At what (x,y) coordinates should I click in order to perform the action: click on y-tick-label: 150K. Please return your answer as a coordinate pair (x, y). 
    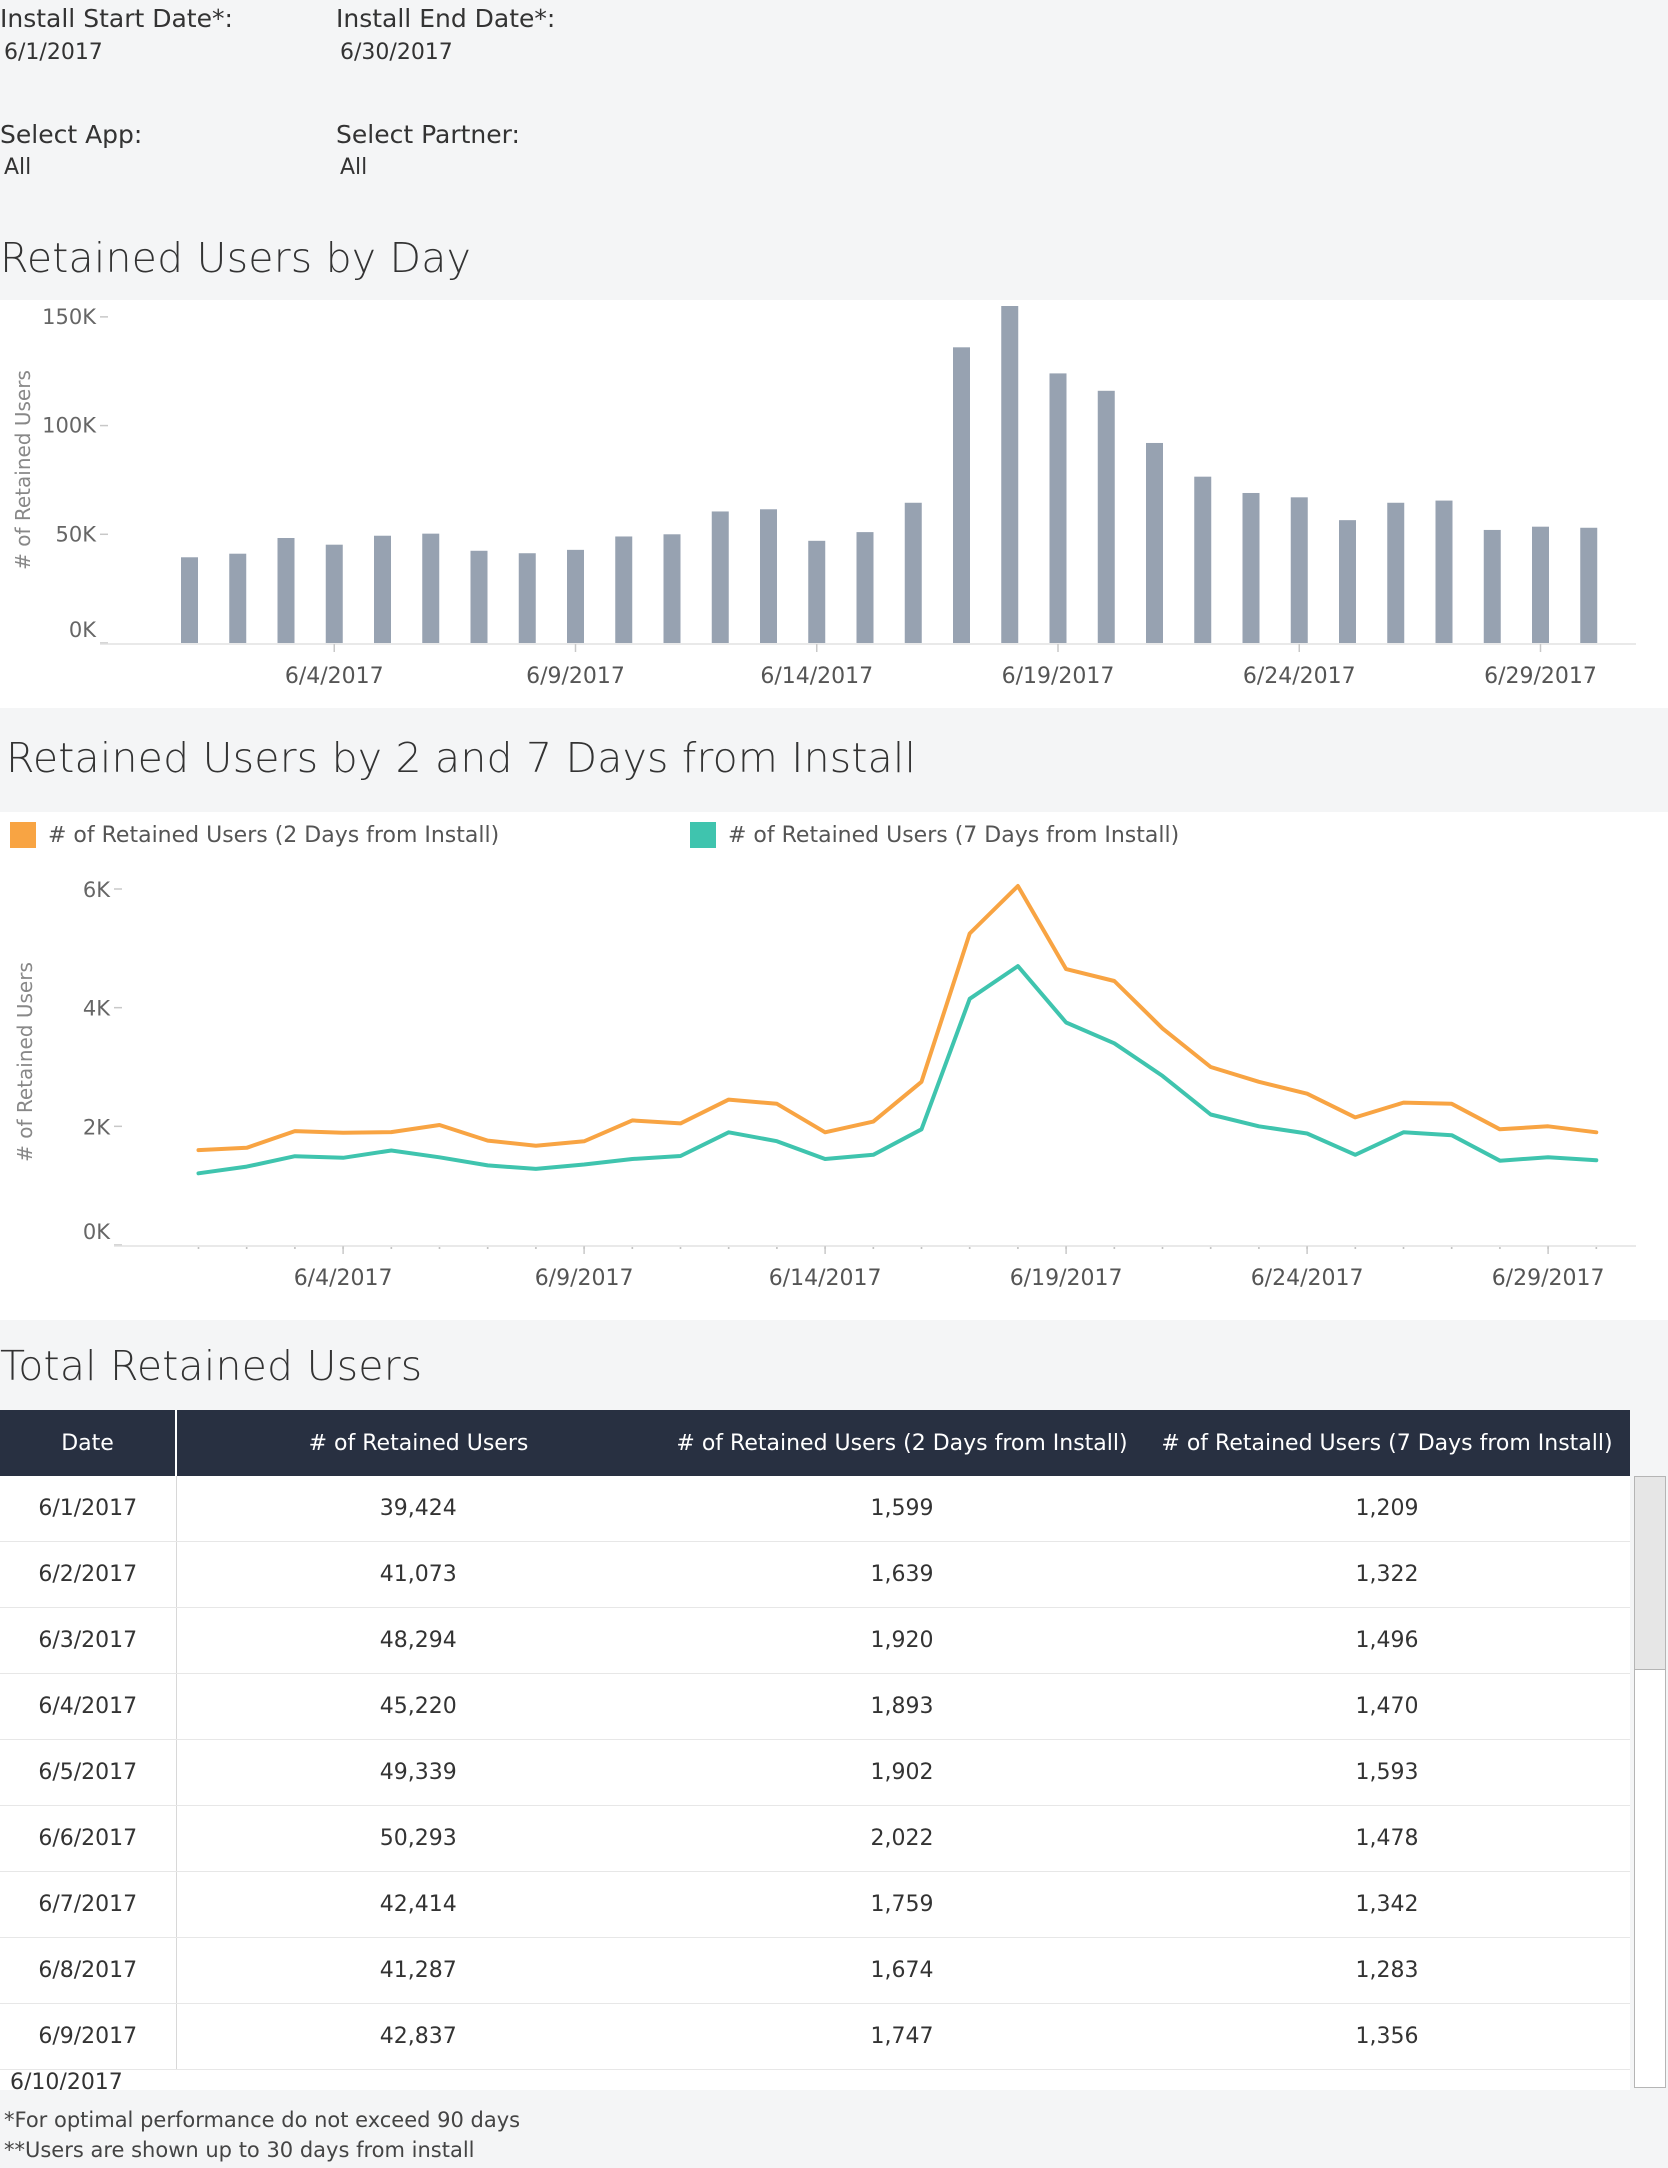
    Looking at the image, I should click on (69, 317).